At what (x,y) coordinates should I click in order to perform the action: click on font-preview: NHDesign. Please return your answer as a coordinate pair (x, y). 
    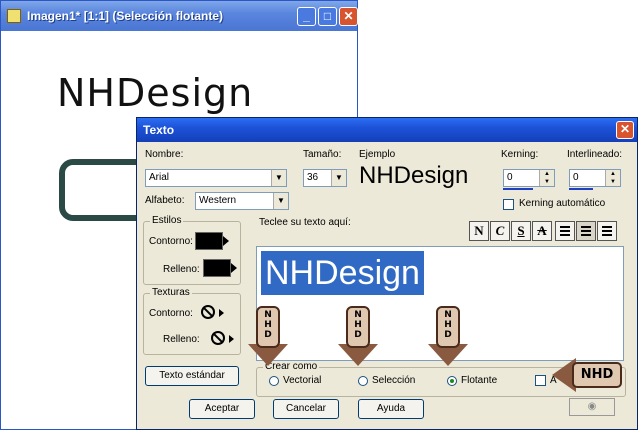
    Looking at the image, I should click on (414, 175).